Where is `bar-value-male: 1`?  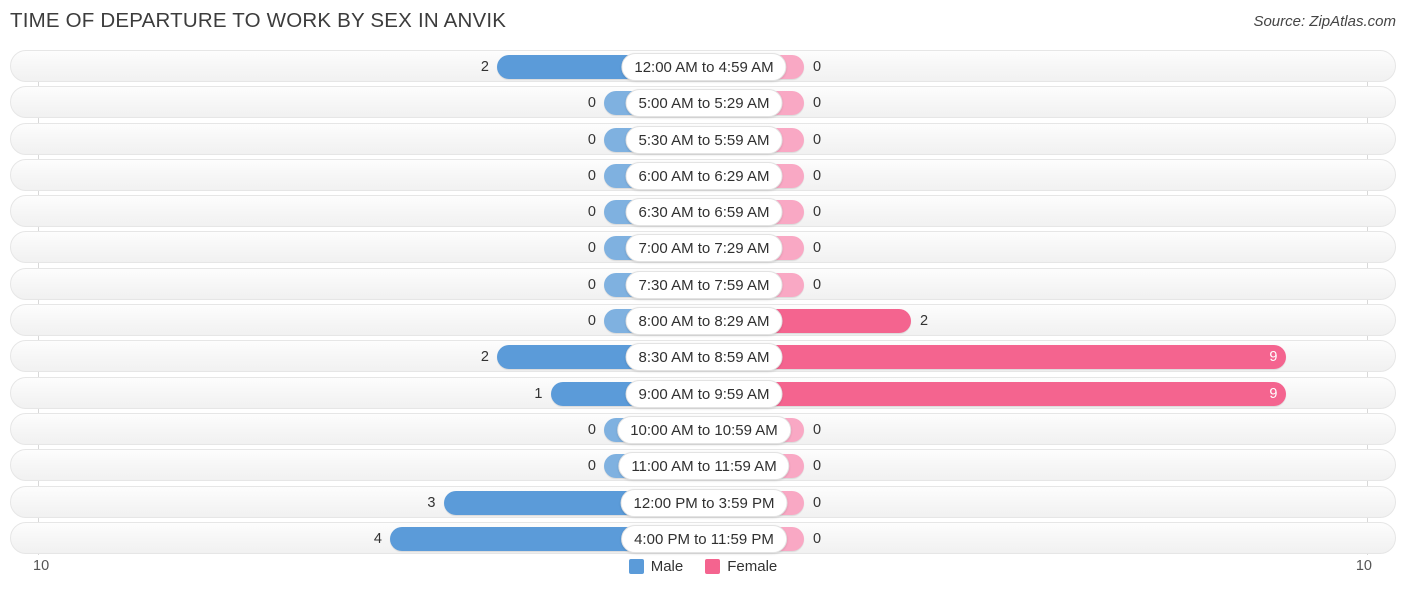 bar-value-male: 1 is located at coordinates (538, 393).